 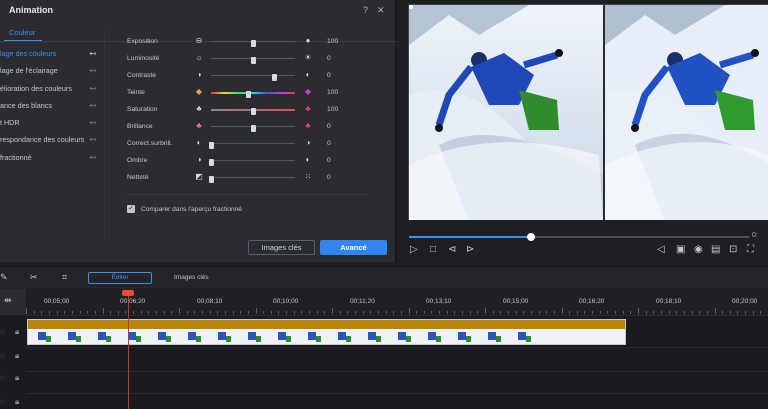 I want to click on category-item: lage de l'éclairage ↤, so click(x=50, y=70).